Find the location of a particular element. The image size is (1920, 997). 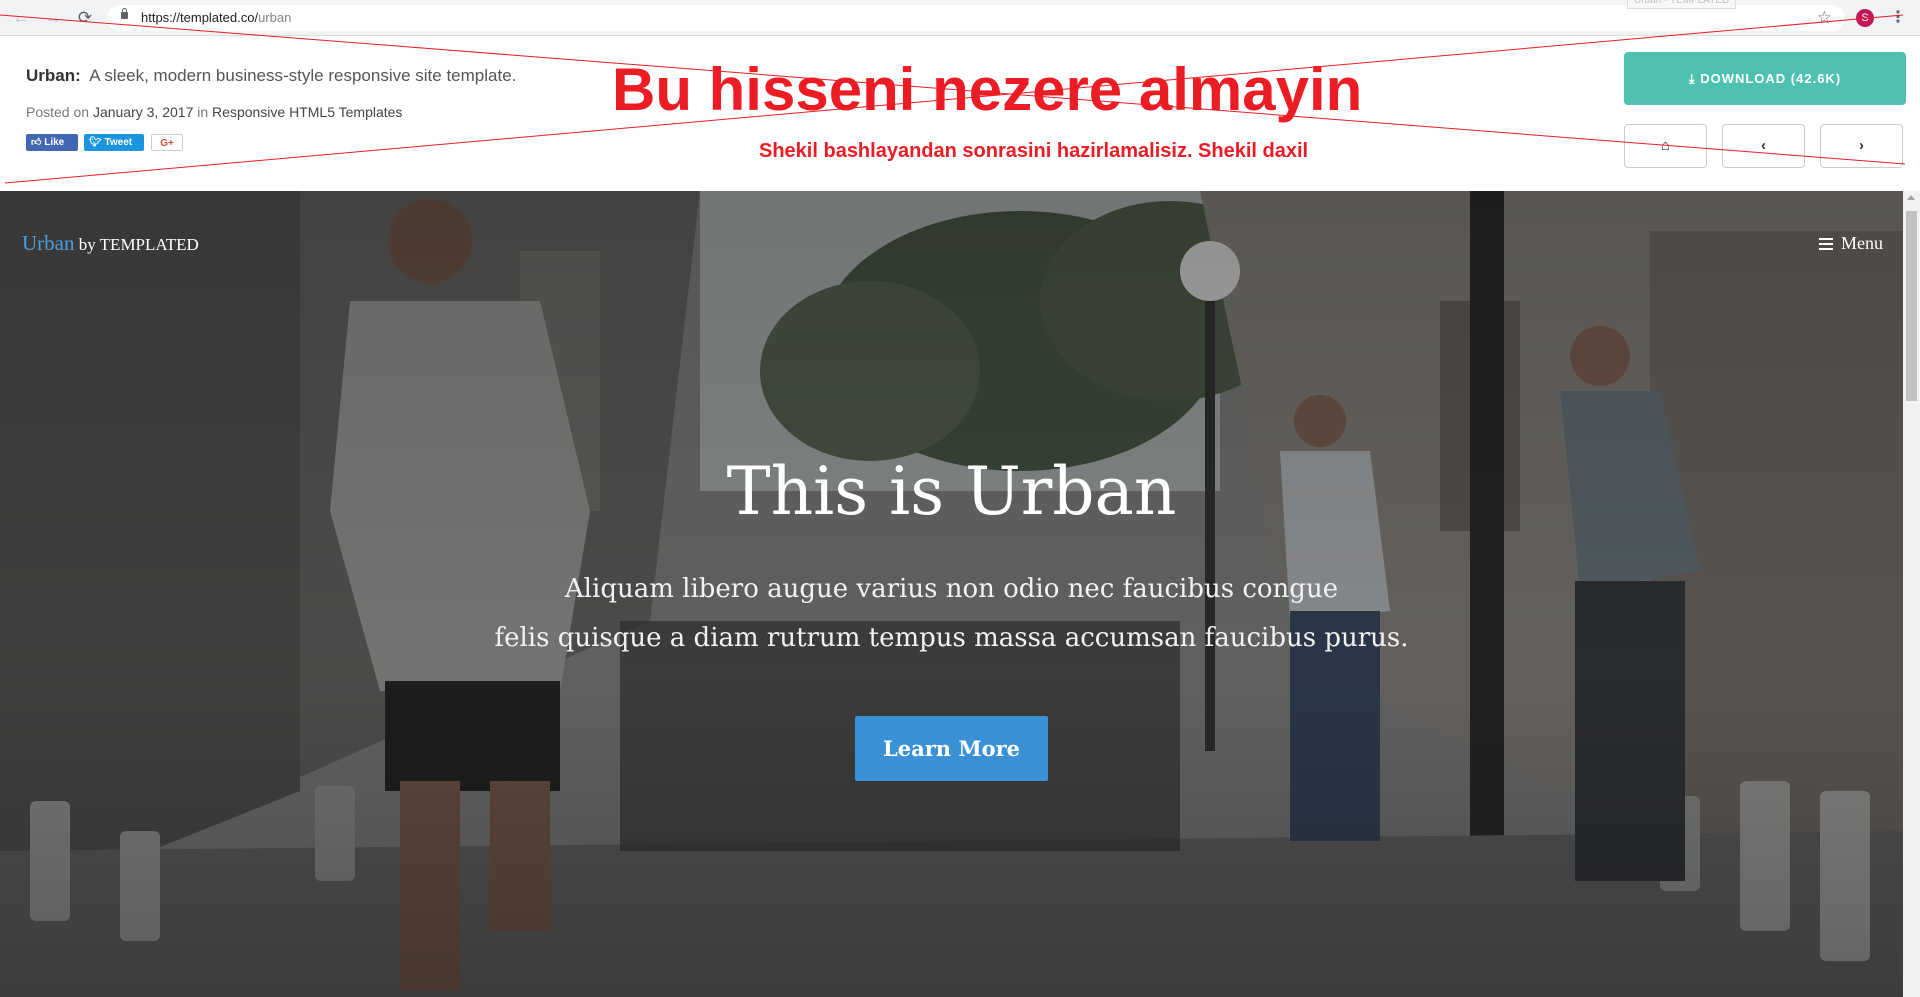

url-host: https://templated.co/ is located at coordinates (200, 17).